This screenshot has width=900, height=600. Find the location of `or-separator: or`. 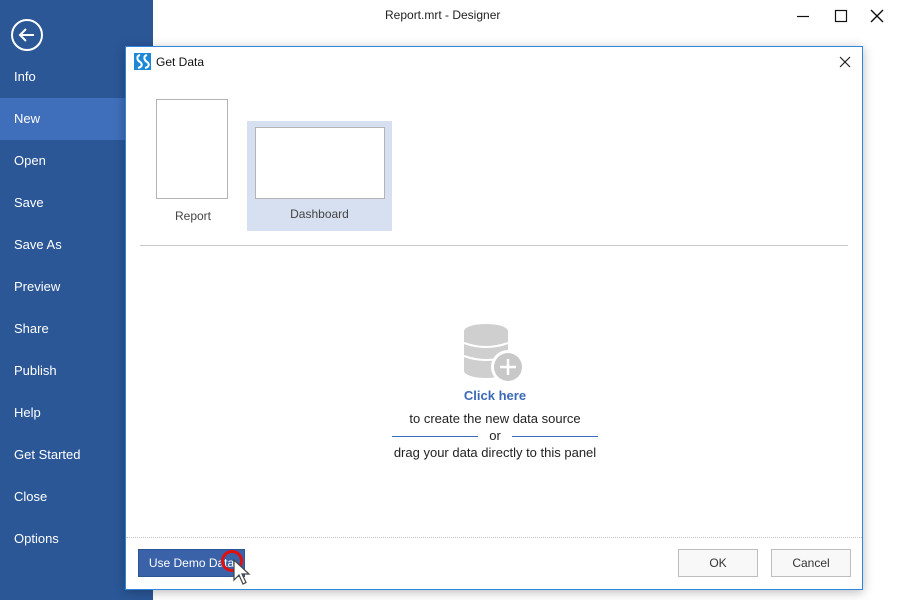

or-separator: or is located at coordinates (495, 436).